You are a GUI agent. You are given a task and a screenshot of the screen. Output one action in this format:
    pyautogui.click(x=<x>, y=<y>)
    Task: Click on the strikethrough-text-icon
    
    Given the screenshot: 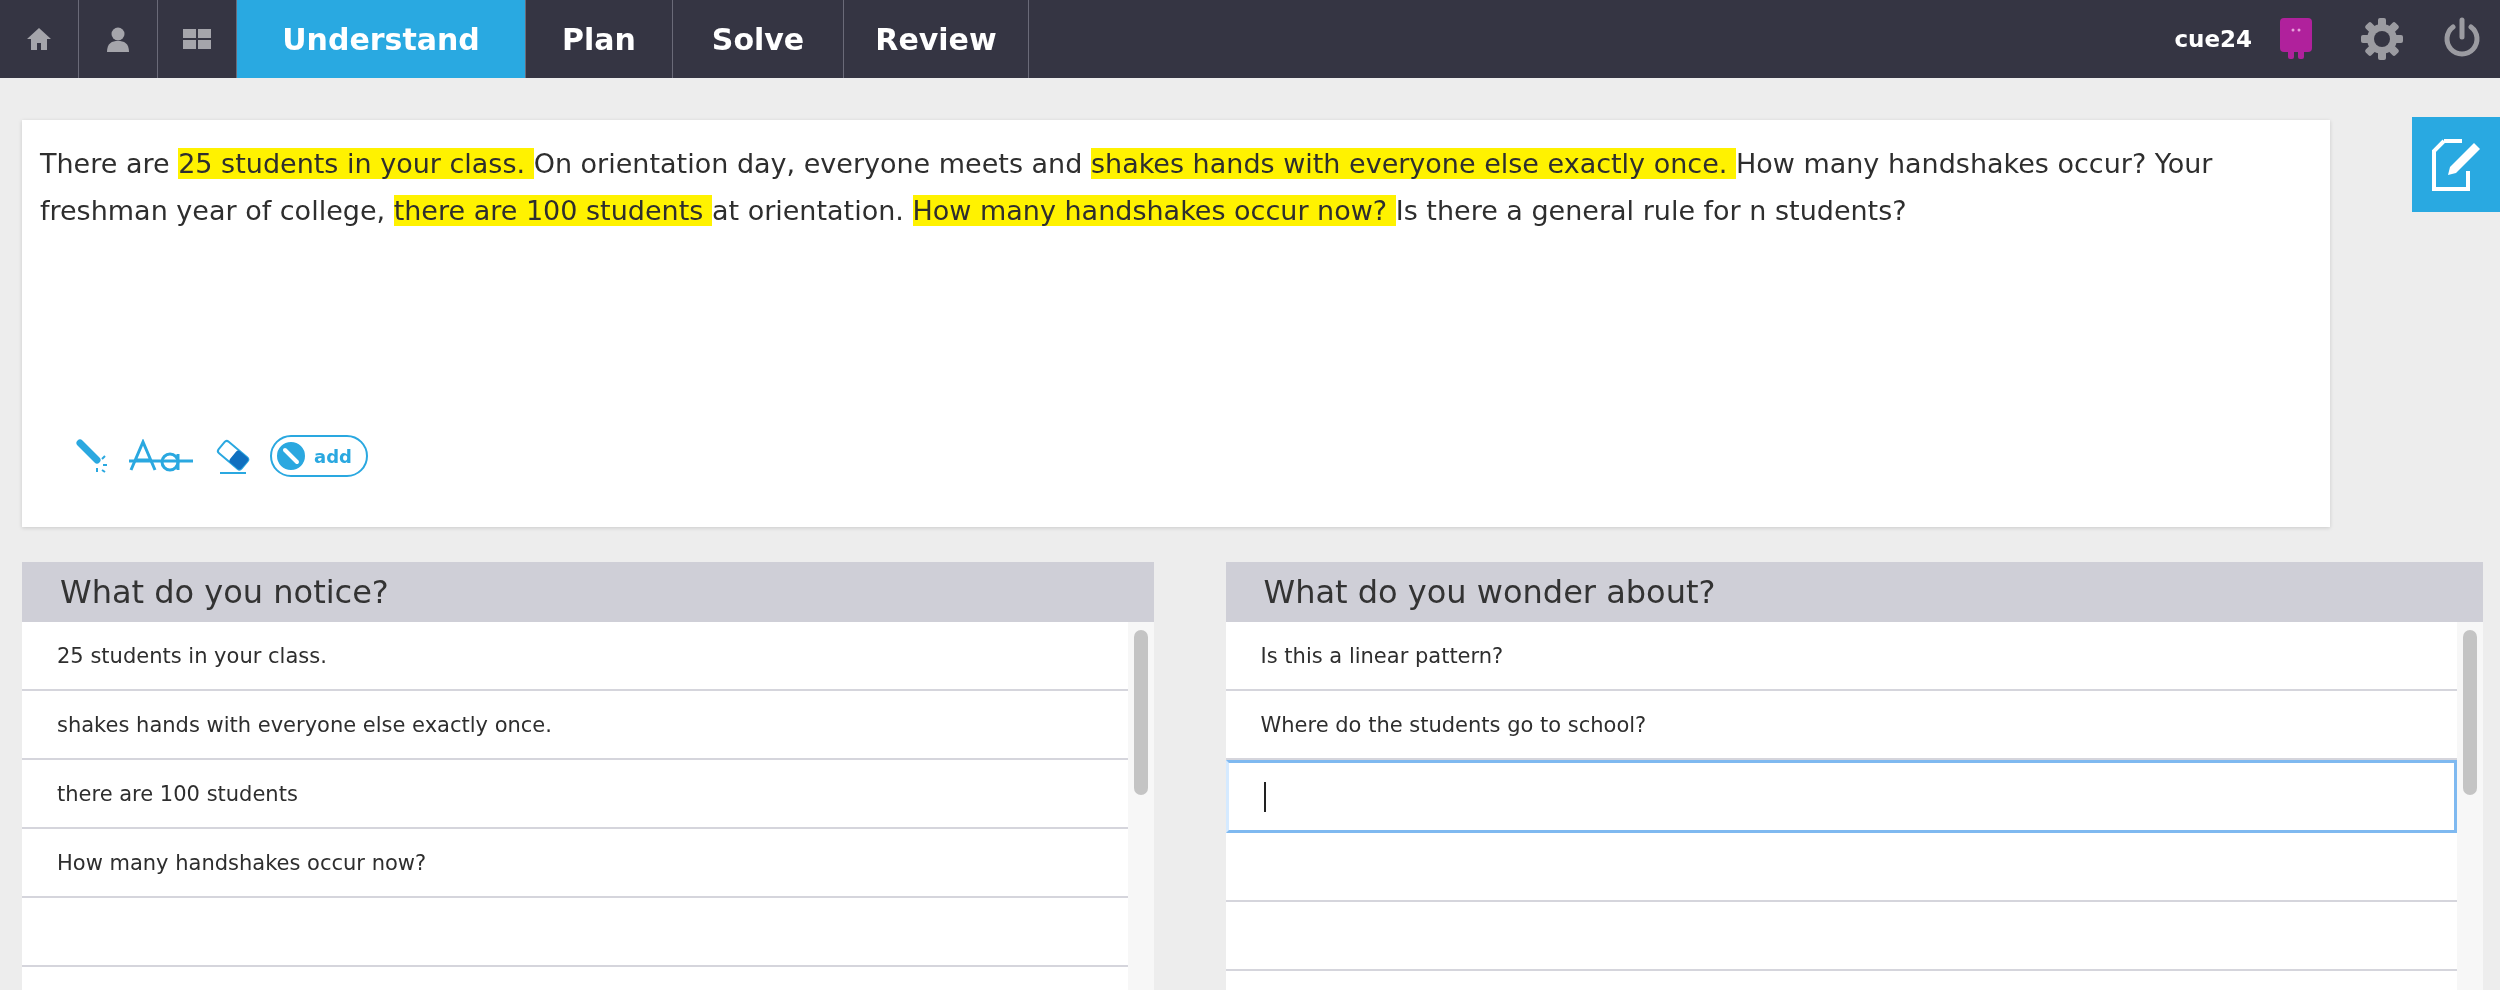 What is the action you would take?
    pyautogui.click(x=161, y=456)
    